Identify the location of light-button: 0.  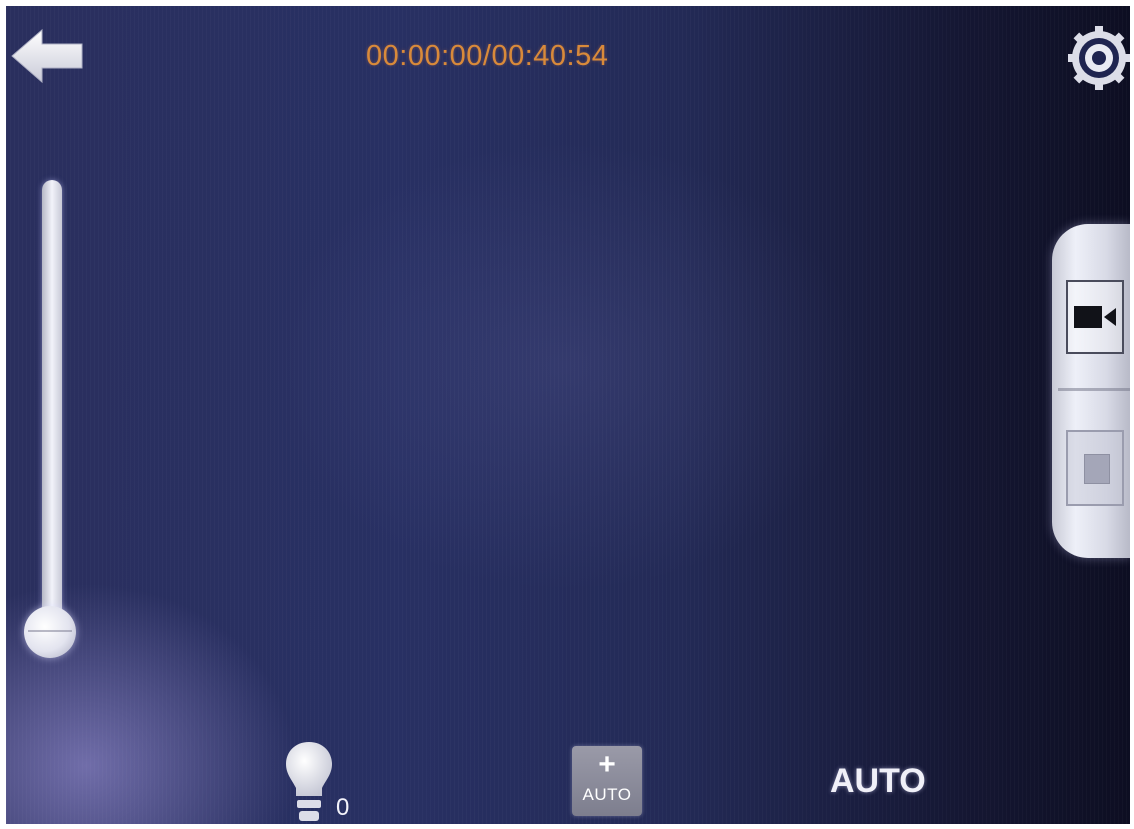
(322, 780).